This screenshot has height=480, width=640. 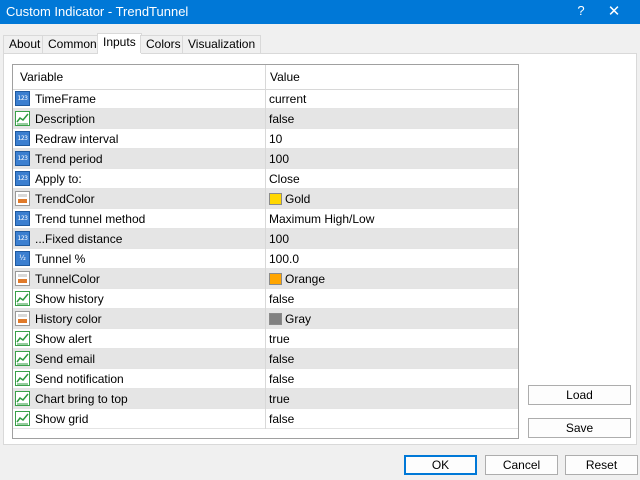 What do you see at coordinates (97, 11) in the screenshot?
I see `window-title: Custom Indicator - TrendTunnel` at bounding box center [97, 11].